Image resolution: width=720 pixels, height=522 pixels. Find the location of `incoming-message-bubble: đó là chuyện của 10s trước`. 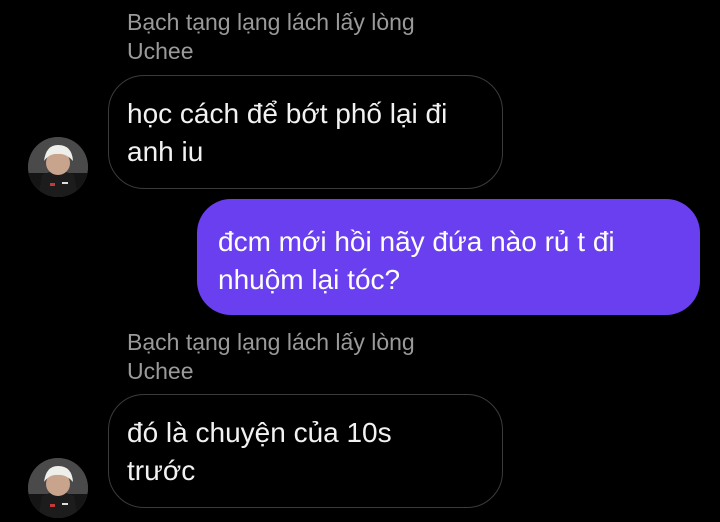

incoming-message-bubble: đó là chuyện của 10s trước is located at coordinates (305, 451).